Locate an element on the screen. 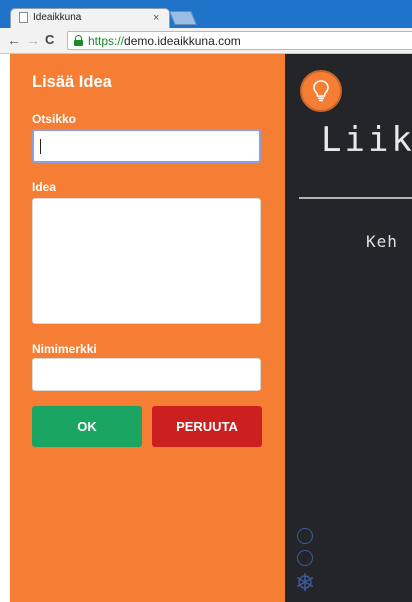 The width and height of the screenshot is (412, 602). url-text: https://demo.ideaikkuna.com is located at coordinates (164, 41).